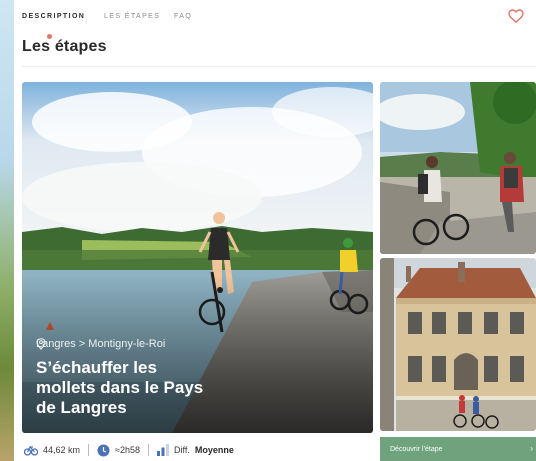  I want to click on difficulty-stat: Diff. Moyenne, so click(195, 450).